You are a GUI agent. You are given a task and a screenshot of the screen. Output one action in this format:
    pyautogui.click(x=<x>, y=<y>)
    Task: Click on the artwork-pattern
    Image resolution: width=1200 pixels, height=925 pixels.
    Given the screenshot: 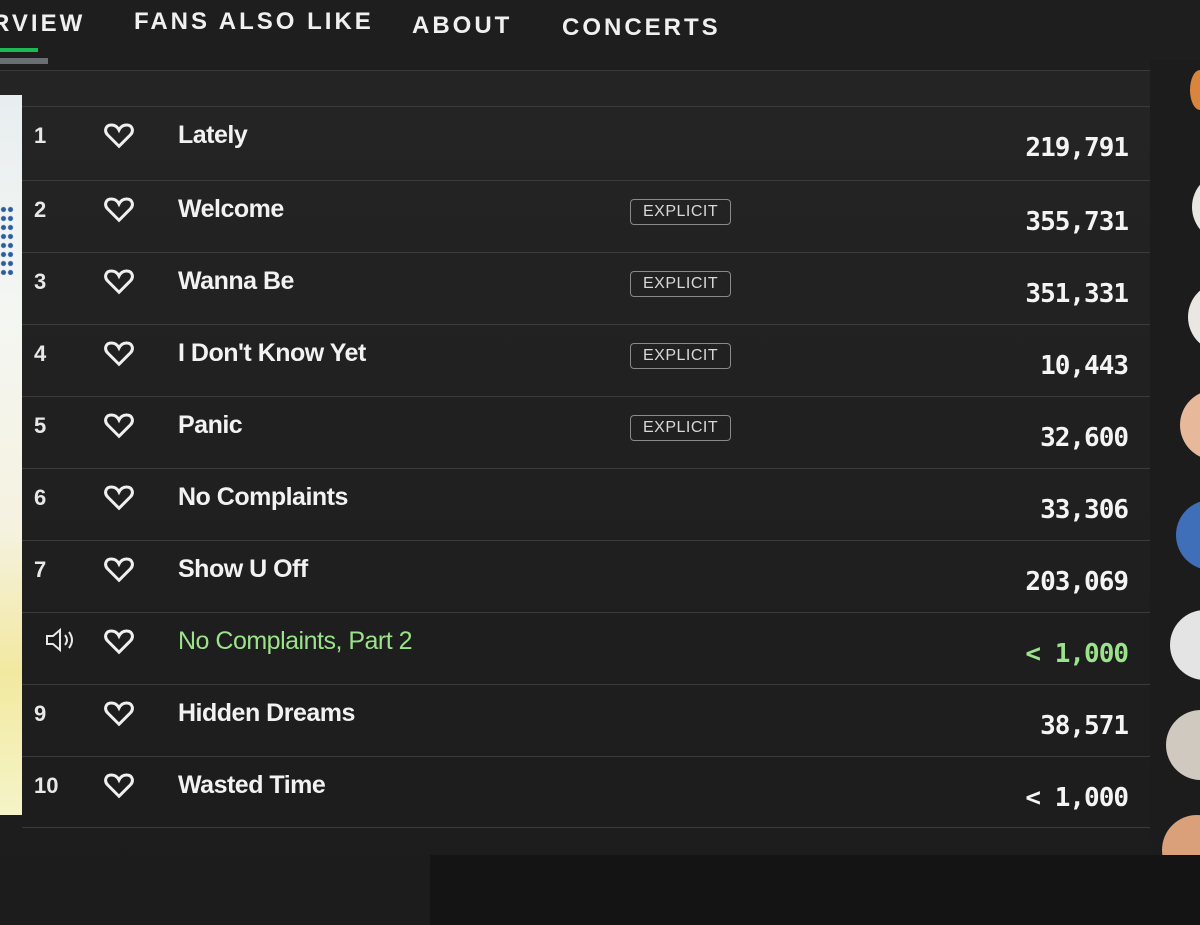 What is the action you would take?
    pyautogui.click(x=7, y=240)
    